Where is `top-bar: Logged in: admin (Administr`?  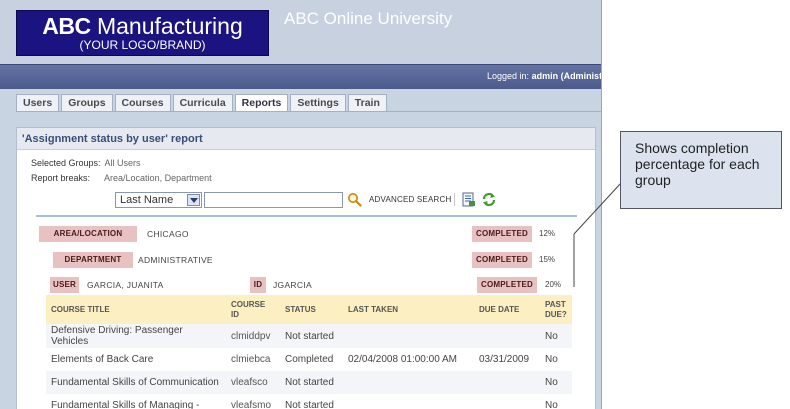
top-bar: Logged in: admin (Administr is located at coordinates (300, 76).